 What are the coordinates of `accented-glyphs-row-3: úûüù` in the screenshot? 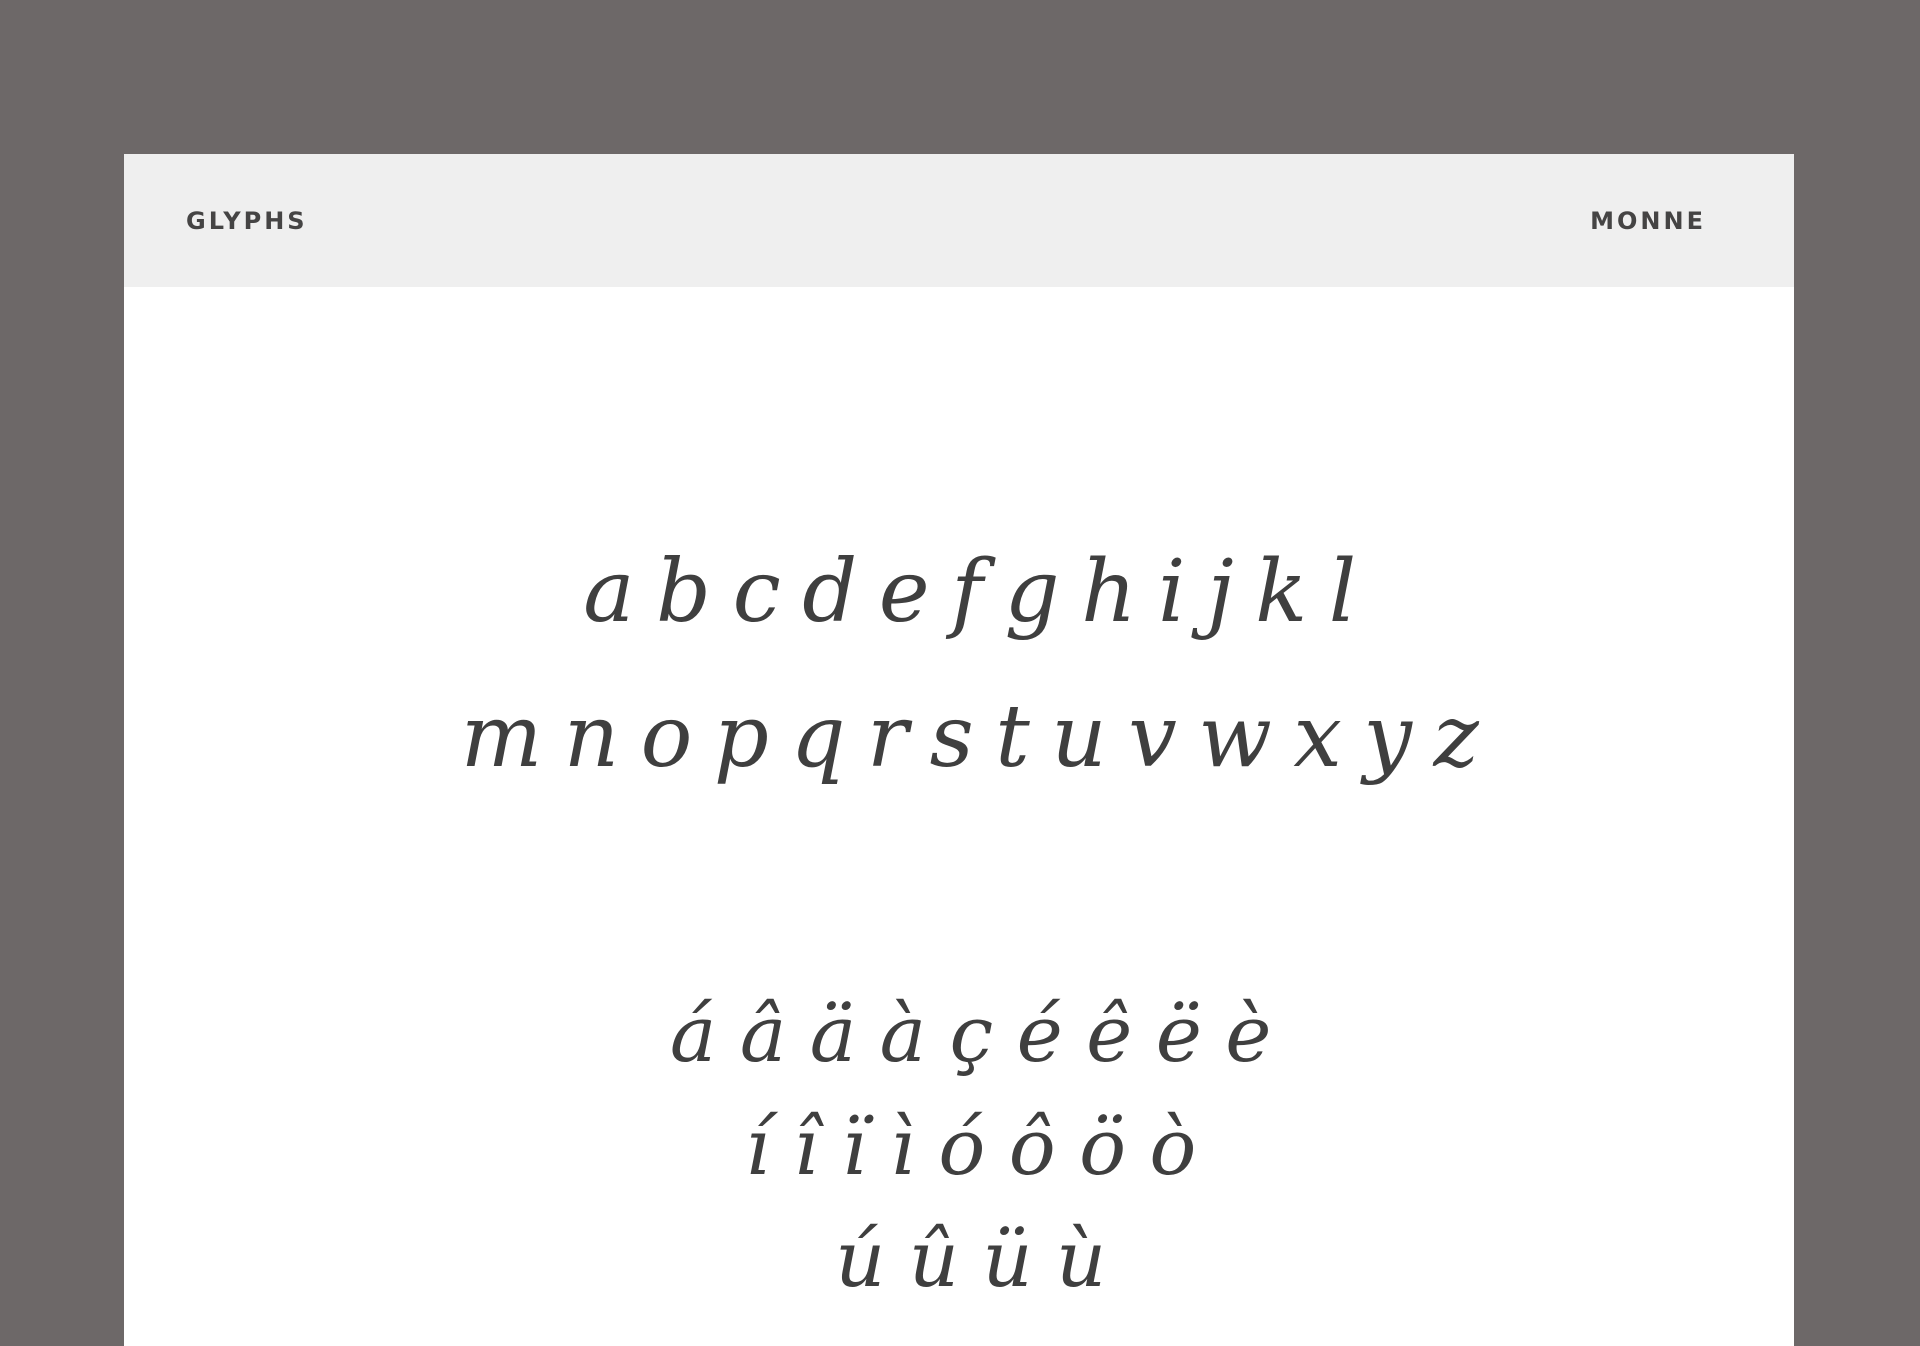 It's located at (982, 1260).